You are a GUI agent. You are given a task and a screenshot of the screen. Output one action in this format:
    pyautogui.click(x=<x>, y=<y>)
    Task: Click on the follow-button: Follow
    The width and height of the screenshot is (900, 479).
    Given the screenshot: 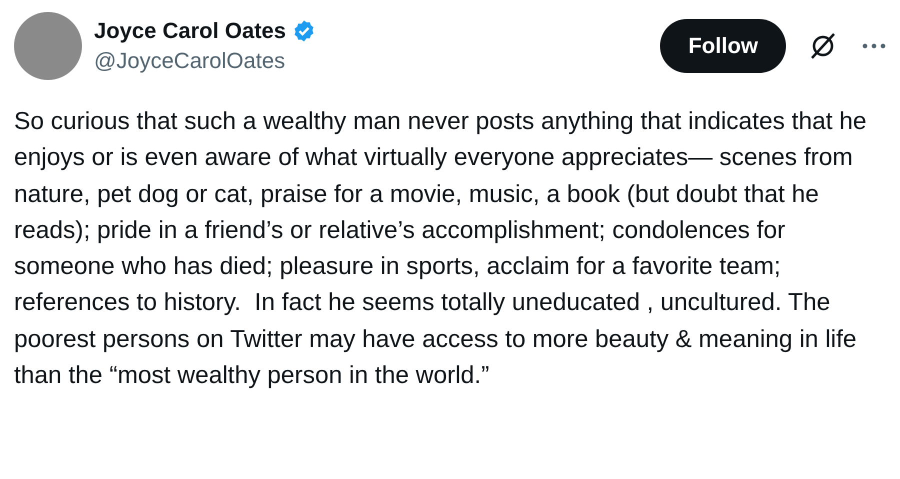 What is the action you would take?
    pyautogui.click(x=723, y=46)
    